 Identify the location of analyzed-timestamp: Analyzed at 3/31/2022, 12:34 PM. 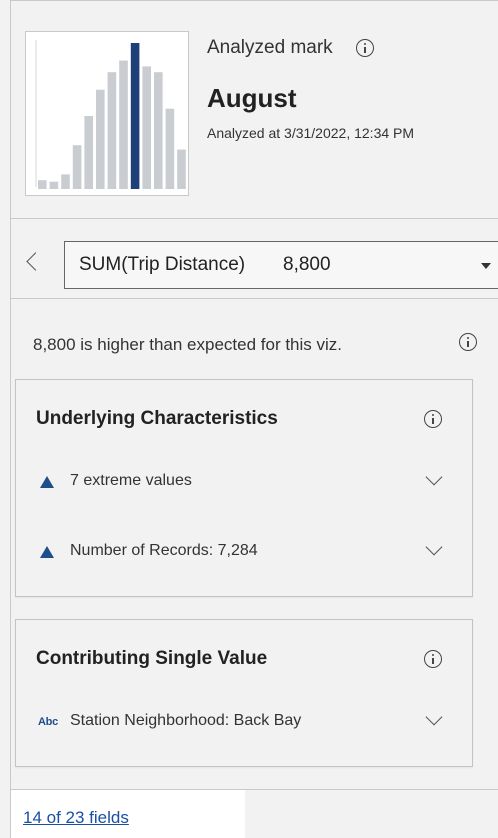
(311, 133).